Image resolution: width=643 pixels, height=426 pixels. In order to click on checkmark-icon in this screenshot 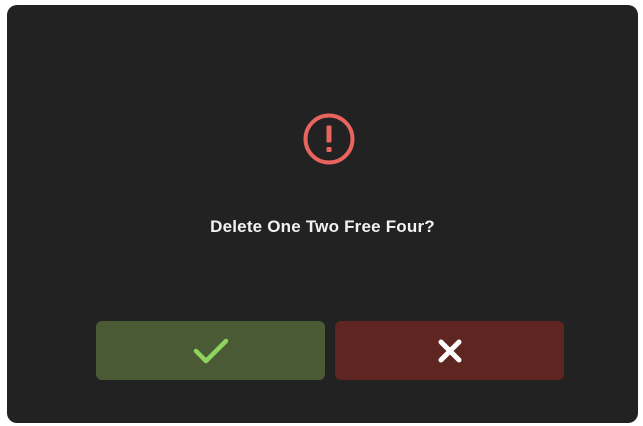, I will do `click(211, 351)`.